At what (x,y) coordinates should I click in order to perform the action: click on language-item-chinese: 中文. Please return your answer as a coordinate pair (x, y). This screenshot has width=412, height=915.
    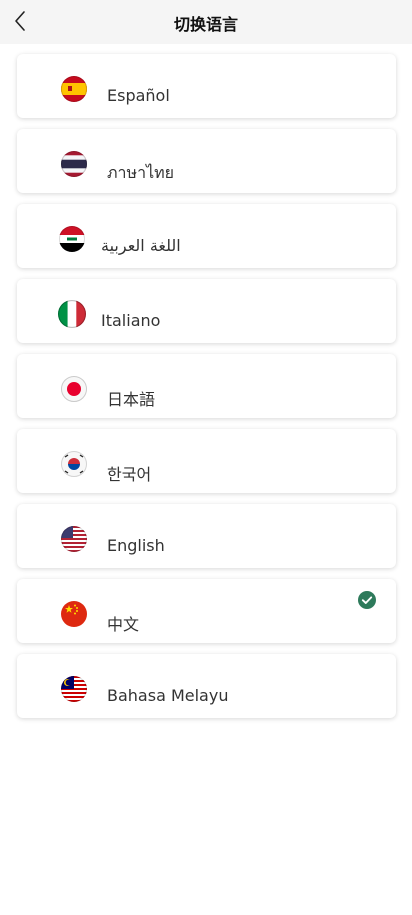
    Looking at the image, I should click on (206, 611).